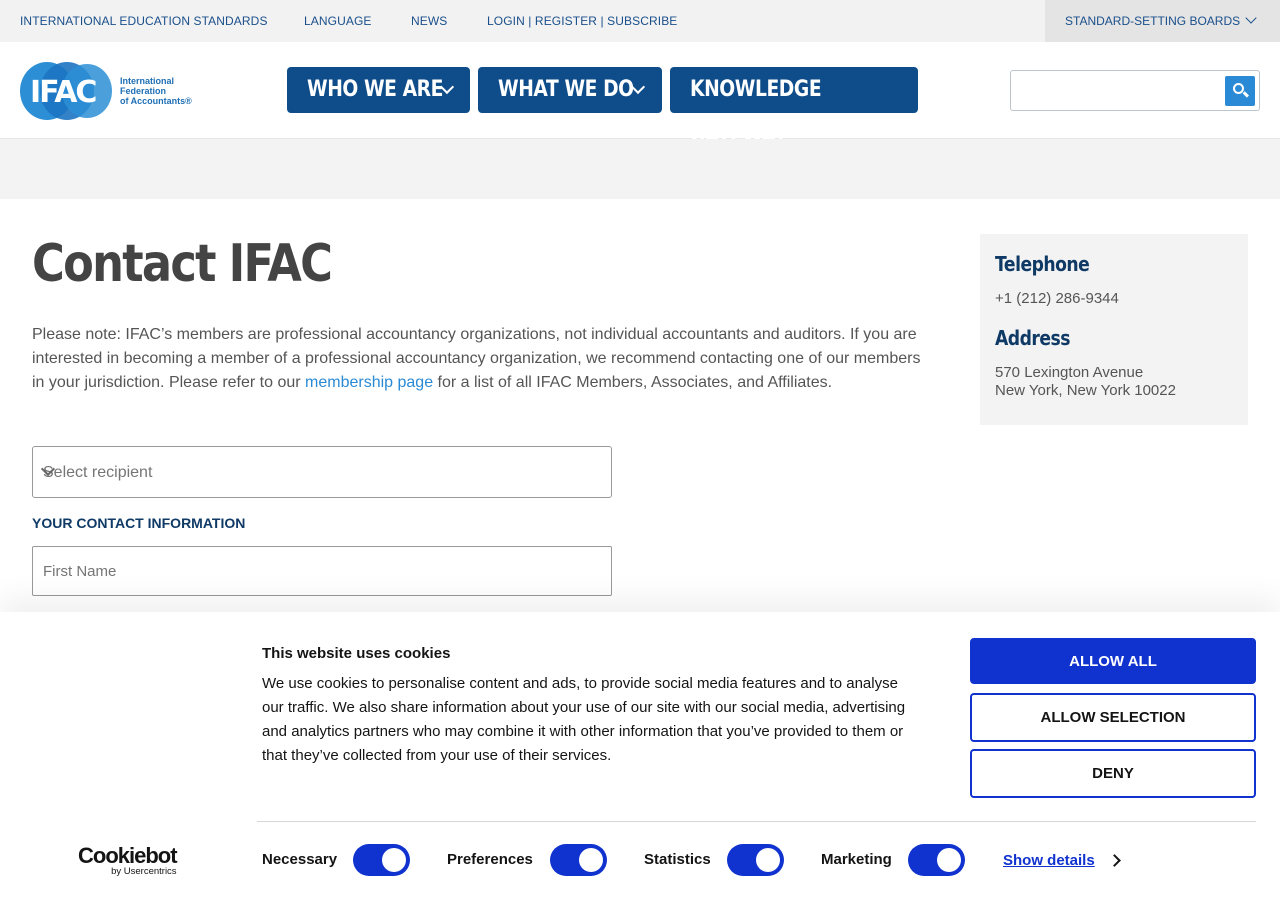 This screenshot has width=1280, height=900. Describe the element at coordinates (755, 860) in the screenshot. I see `statistics-toggle` at that location.